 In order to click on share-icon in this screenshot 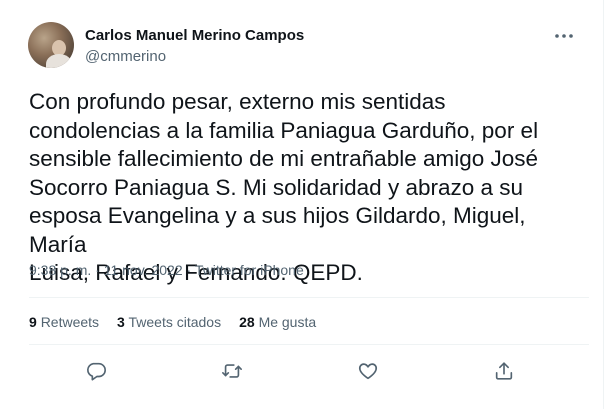, I will do `click(504, 371)`.